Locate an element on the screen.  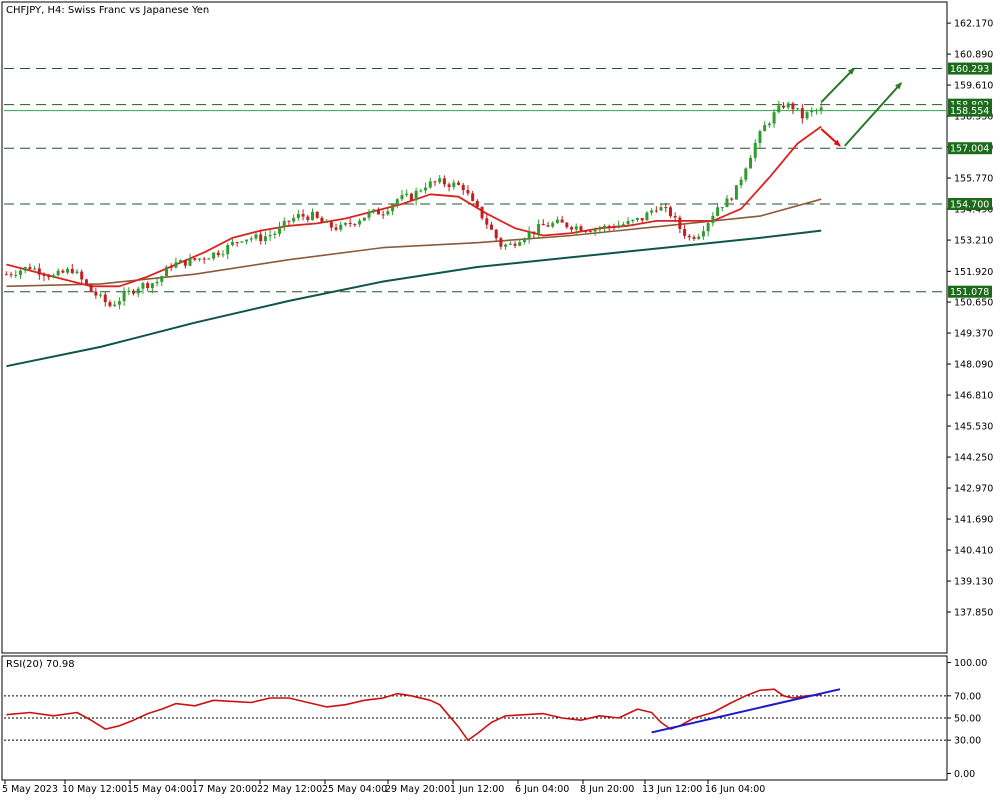
time-tick-label: 22 May 12:00 is located at coordinates (289, 789).